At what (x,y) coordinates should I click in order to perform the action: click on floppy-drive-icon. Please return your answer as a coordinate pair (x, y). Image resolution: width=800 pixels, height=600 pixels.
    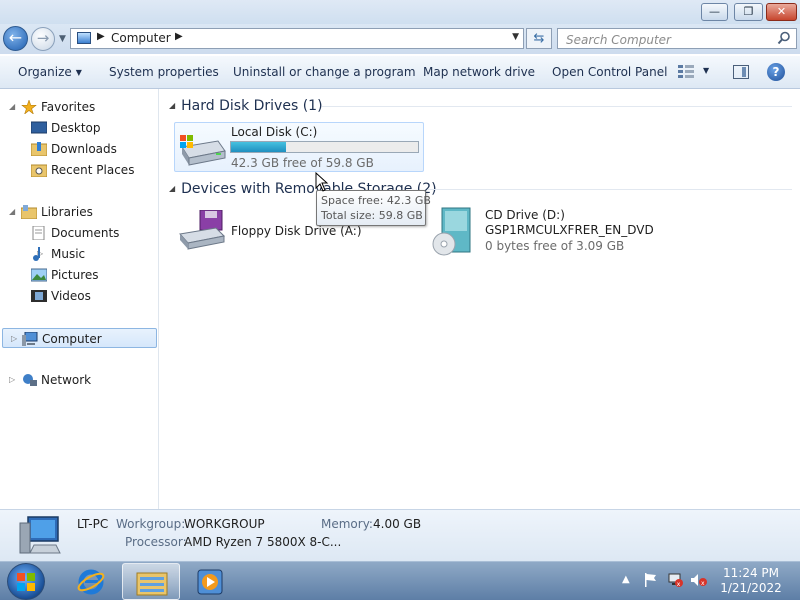
    Looking at the image, I should click on (202, 230).